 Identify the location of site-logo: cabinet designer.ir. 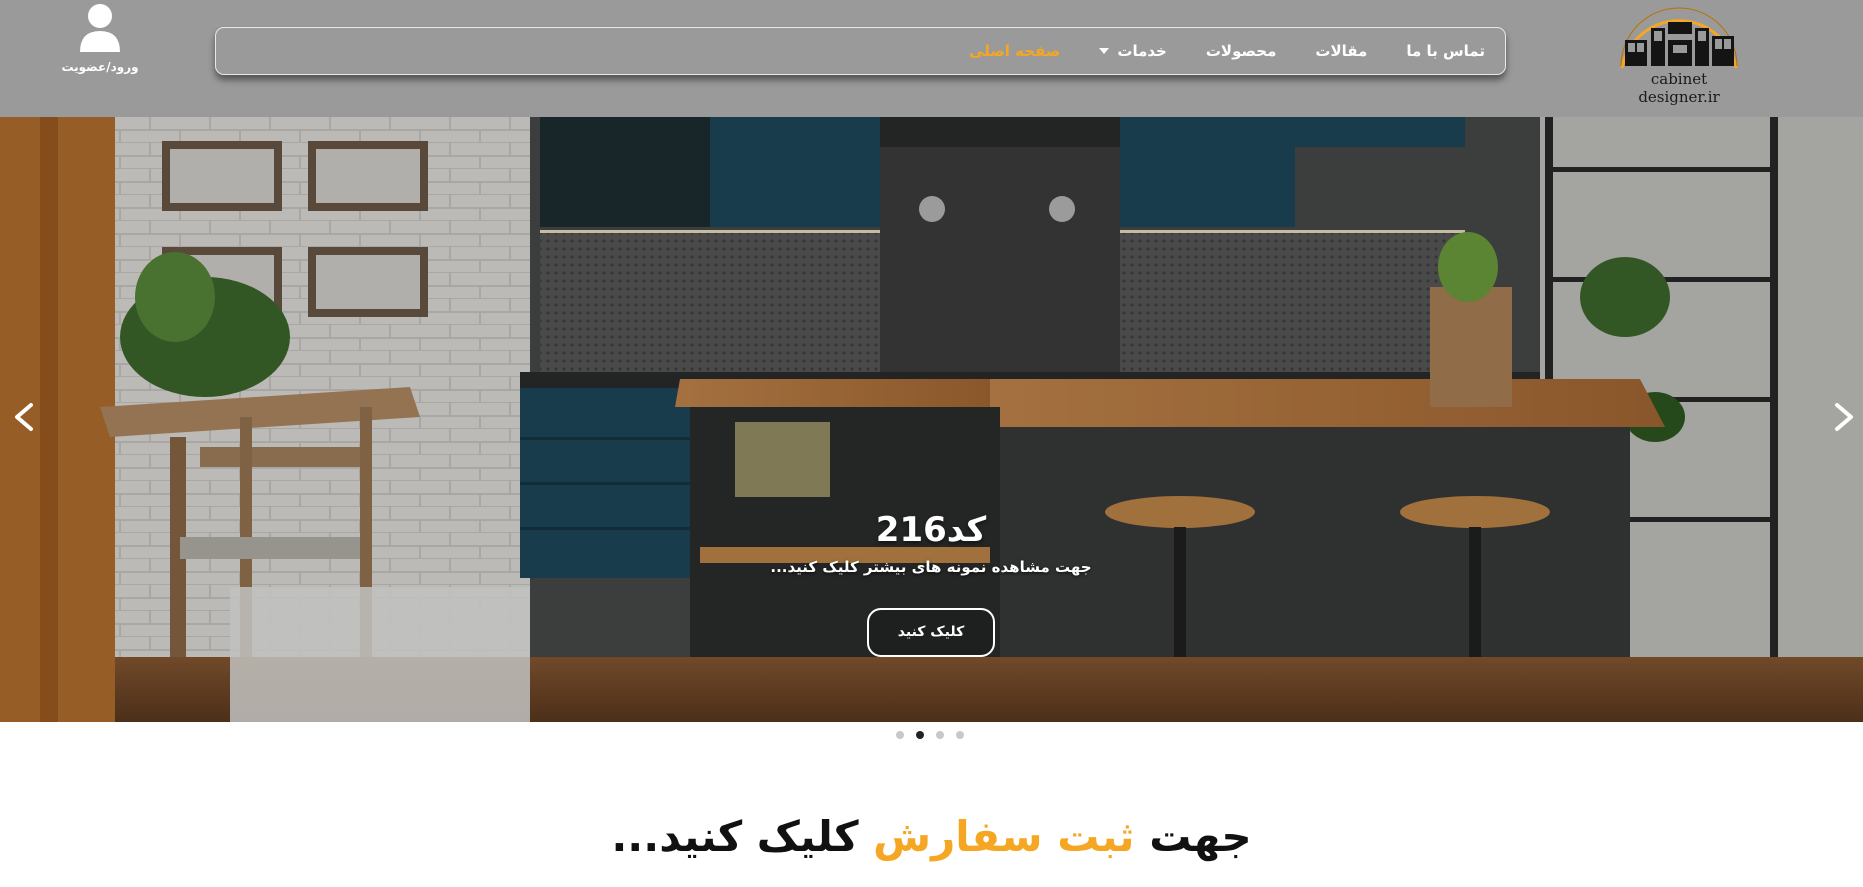
(1679, 53).